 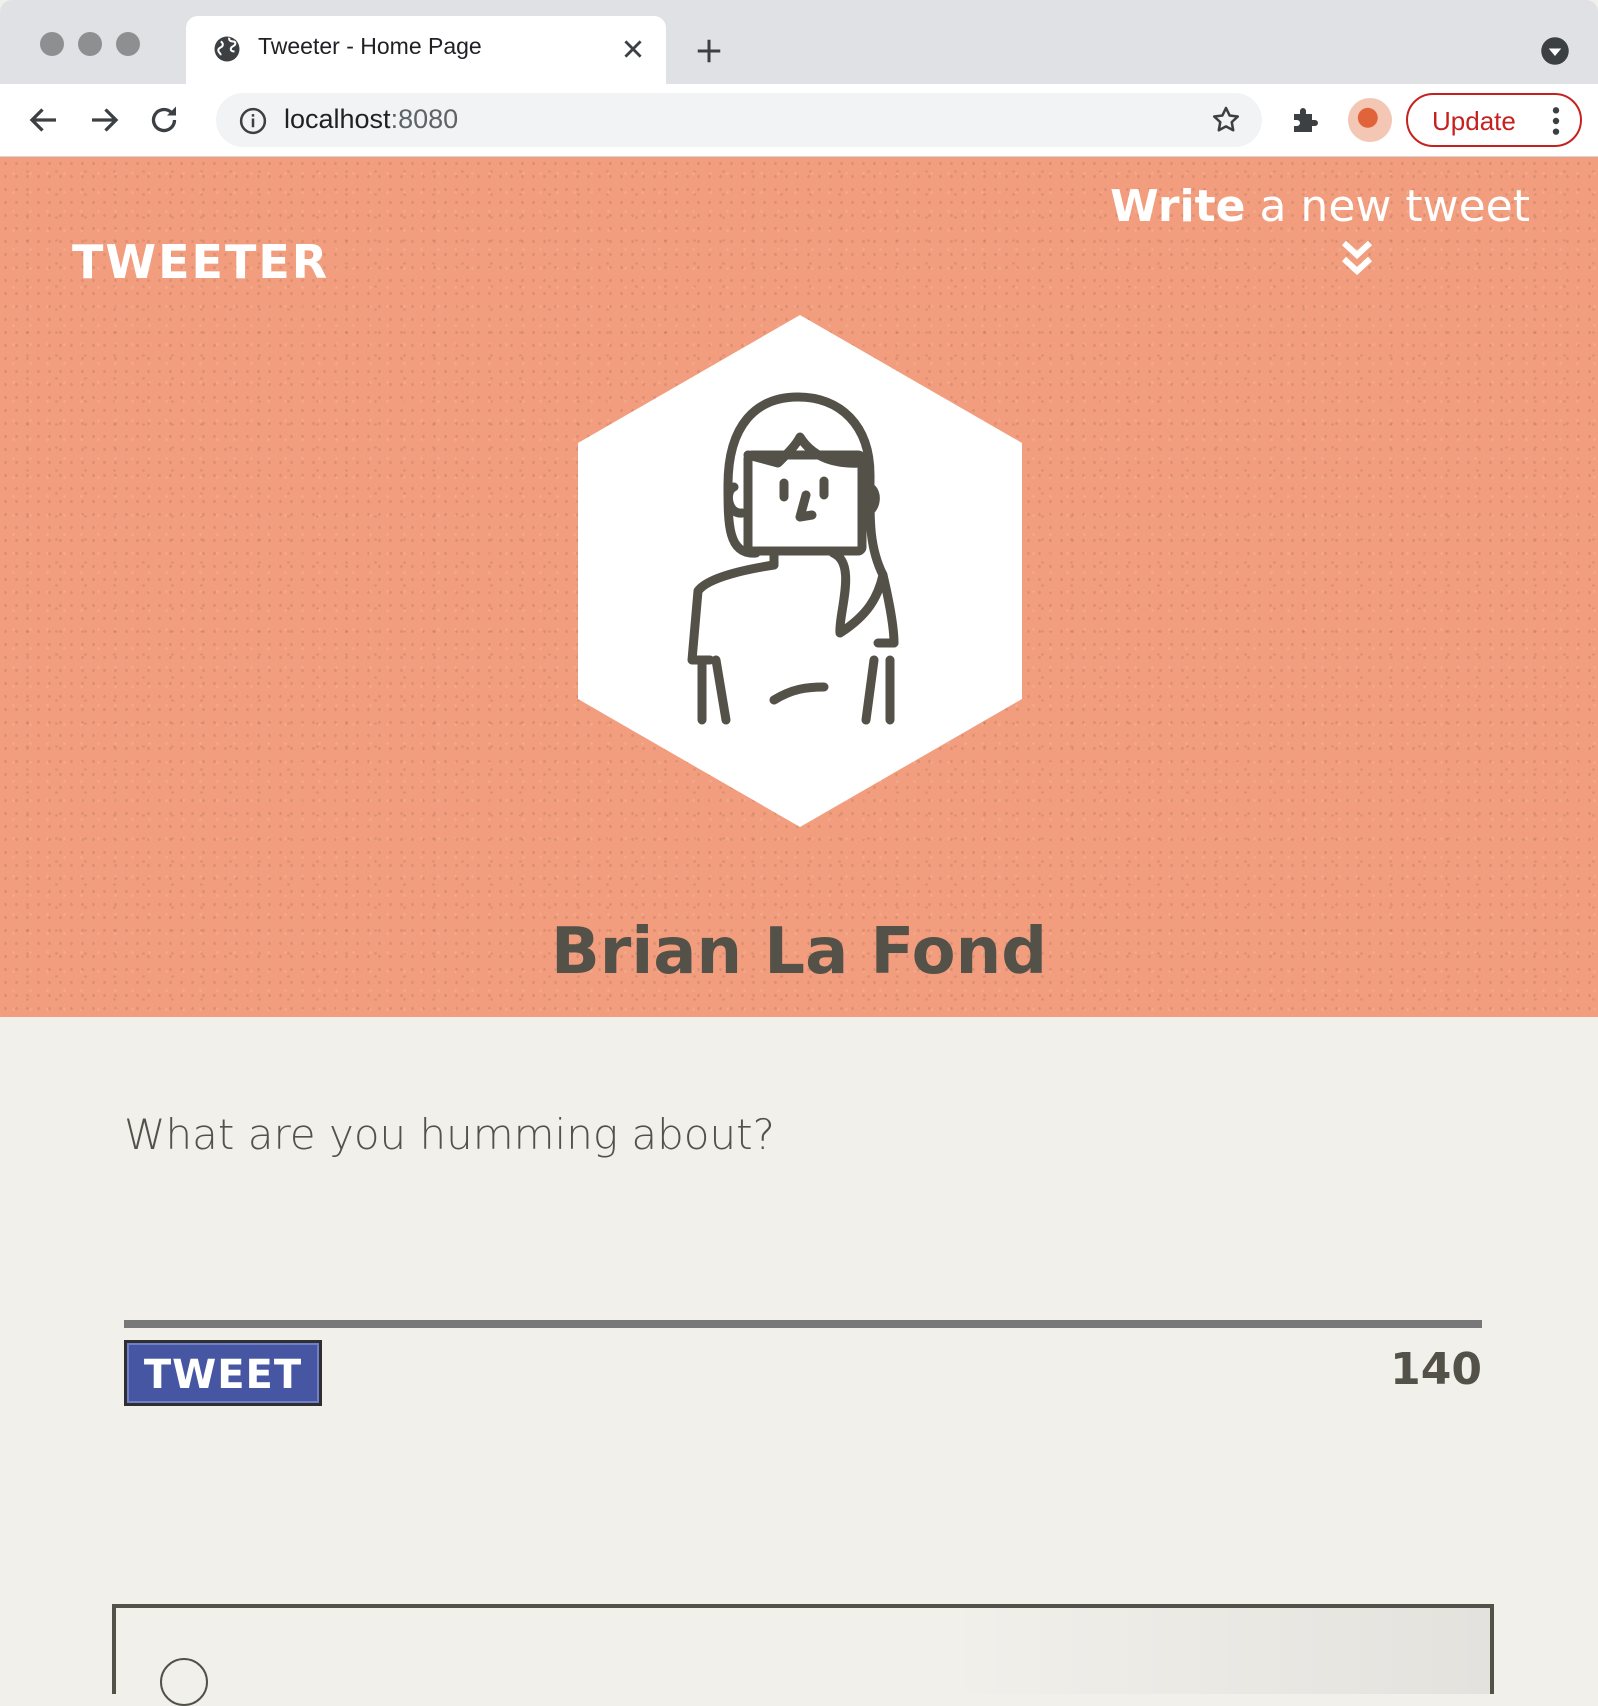 What do you see at coordinates (1555, 51) in the screenshot?
I see `tab-menu-icon` at bounding box center [1555, 51].